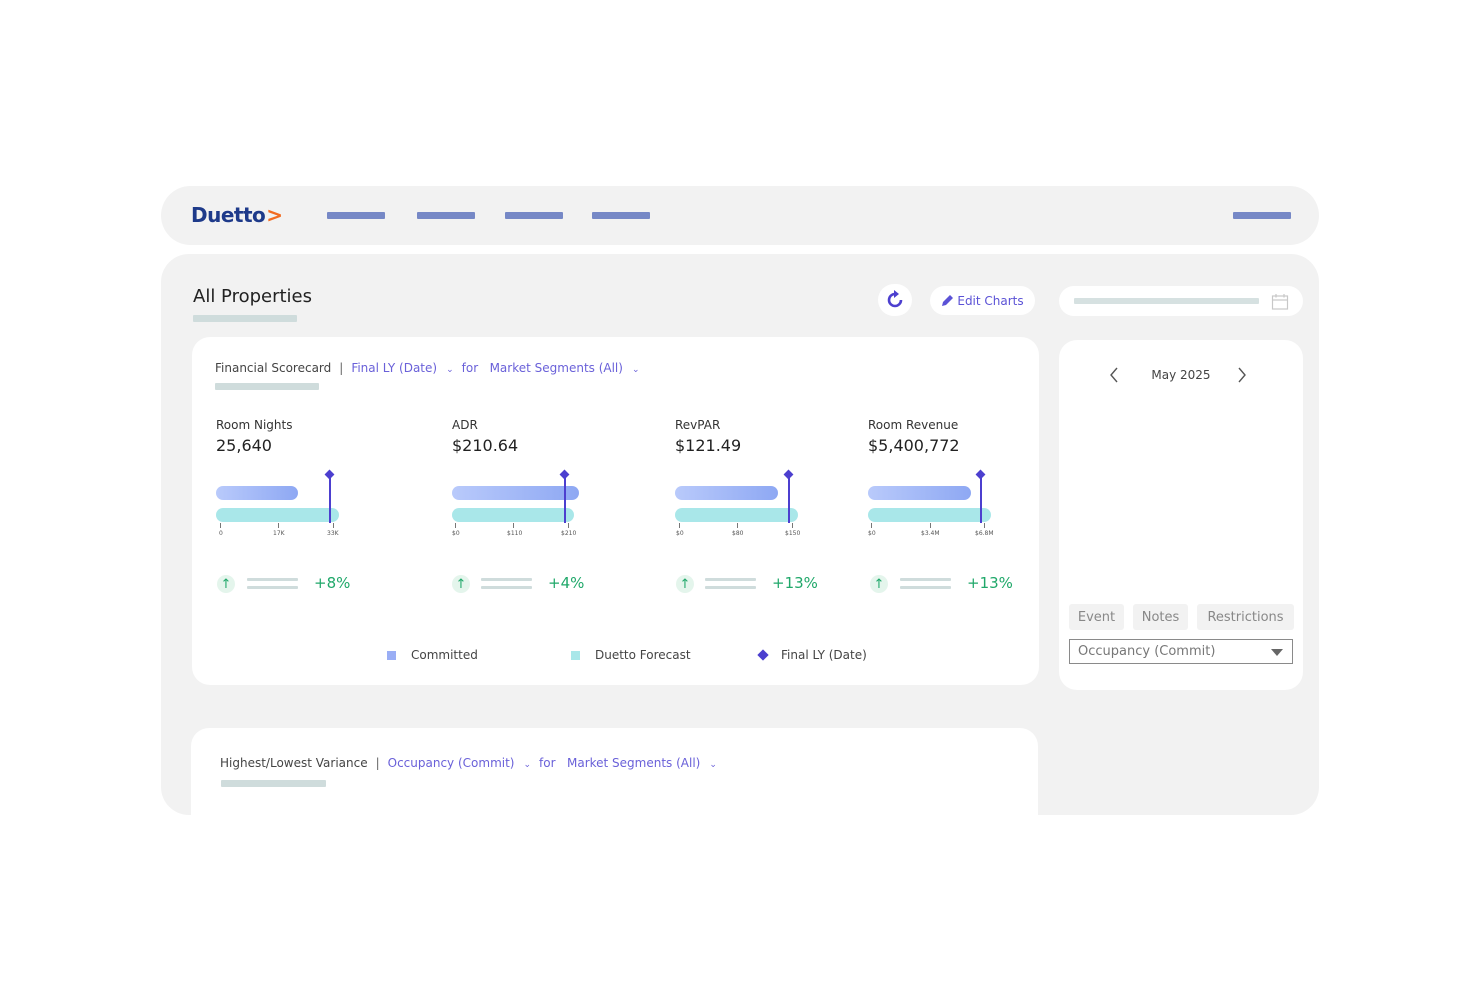 This screenshot has width=1480, height=987. Describe the element at coordinates (273, 368) in the screenshot. I see `scorecard-title: Financial Scorecard` at that location.